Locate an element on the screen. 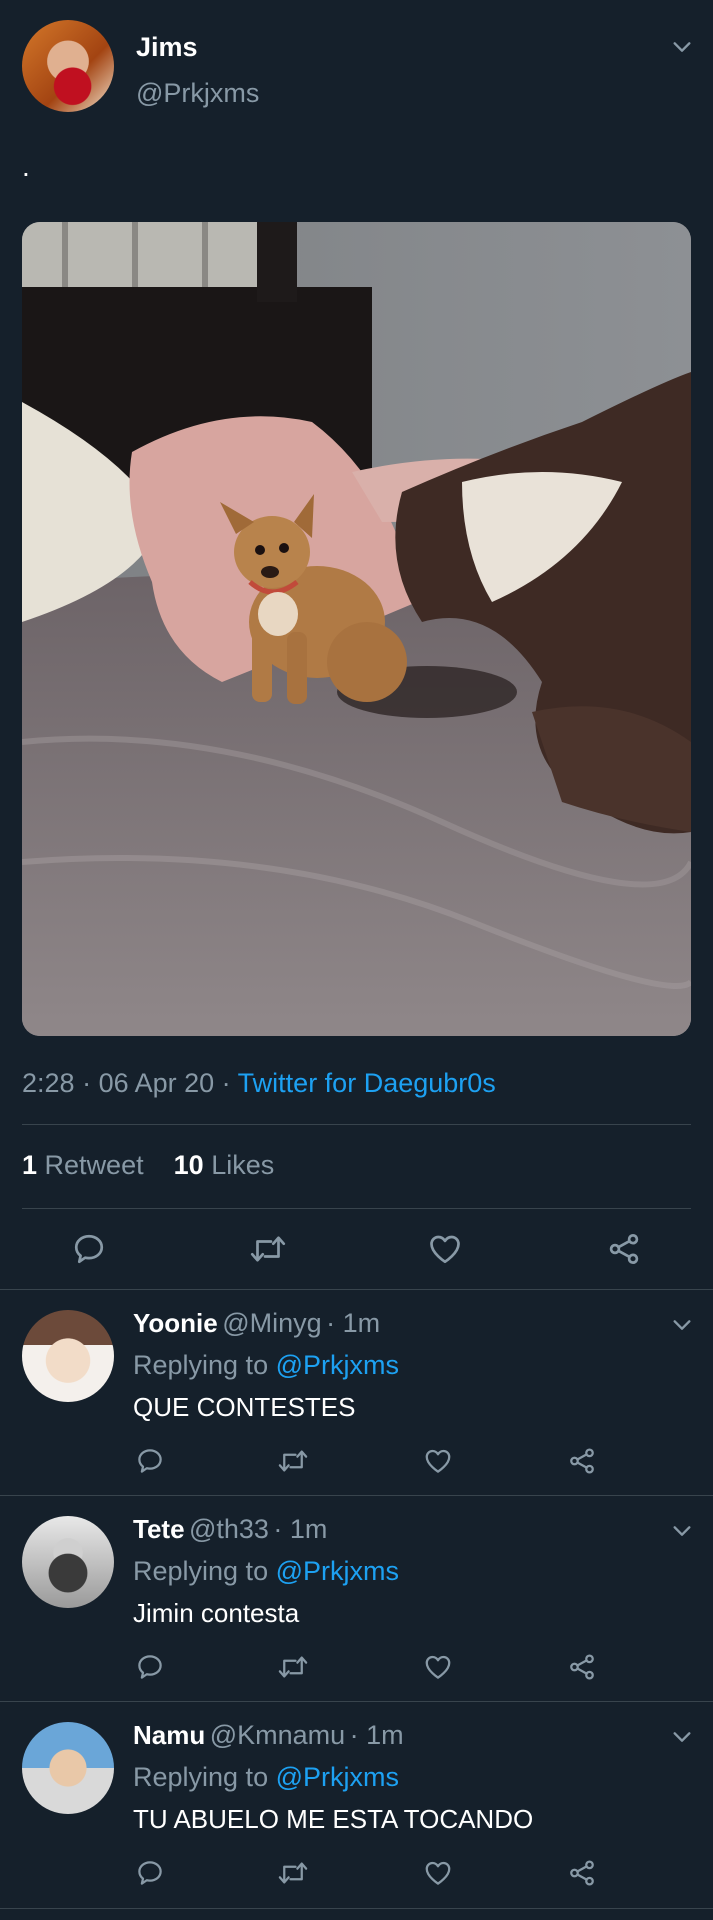 Image resolution: width=713 pixels, height=1920 pixels. likes-label: Likes is located at coordinates (242, 1165).